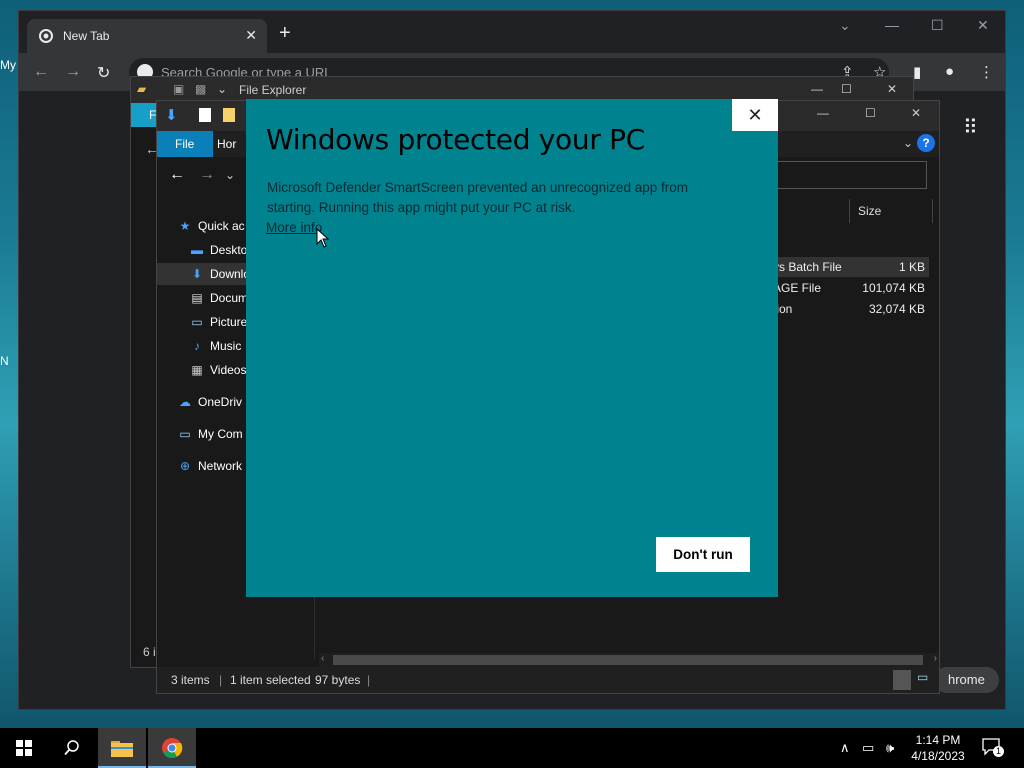 This screenshot has height=768, width=1024. Describe the element at coordinates (226, 144) in the screenshot. I see `ribbon-home-tab: Hor` at that location.